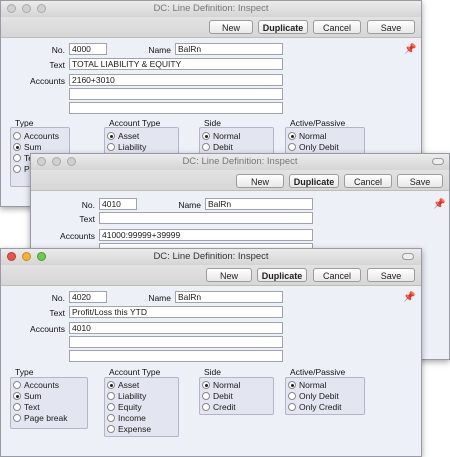  Describe the element at coordinates (126, 418) in the screenshot. I see `account-type-option-income: Income` at that location.